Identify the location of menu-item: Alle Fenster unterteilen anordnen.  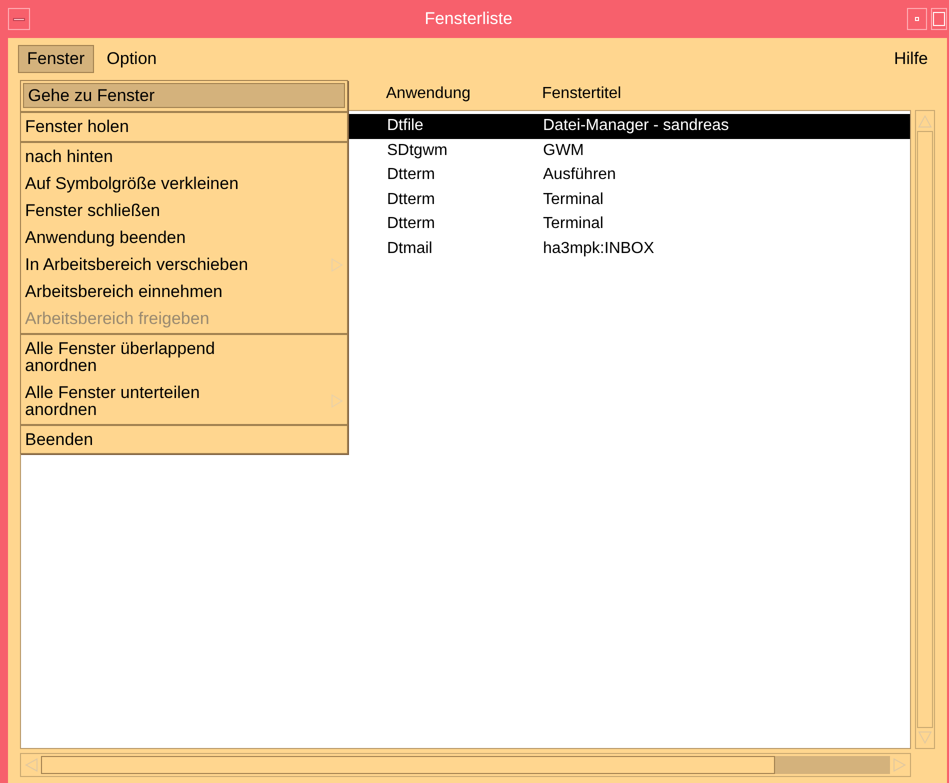
(184, 401).